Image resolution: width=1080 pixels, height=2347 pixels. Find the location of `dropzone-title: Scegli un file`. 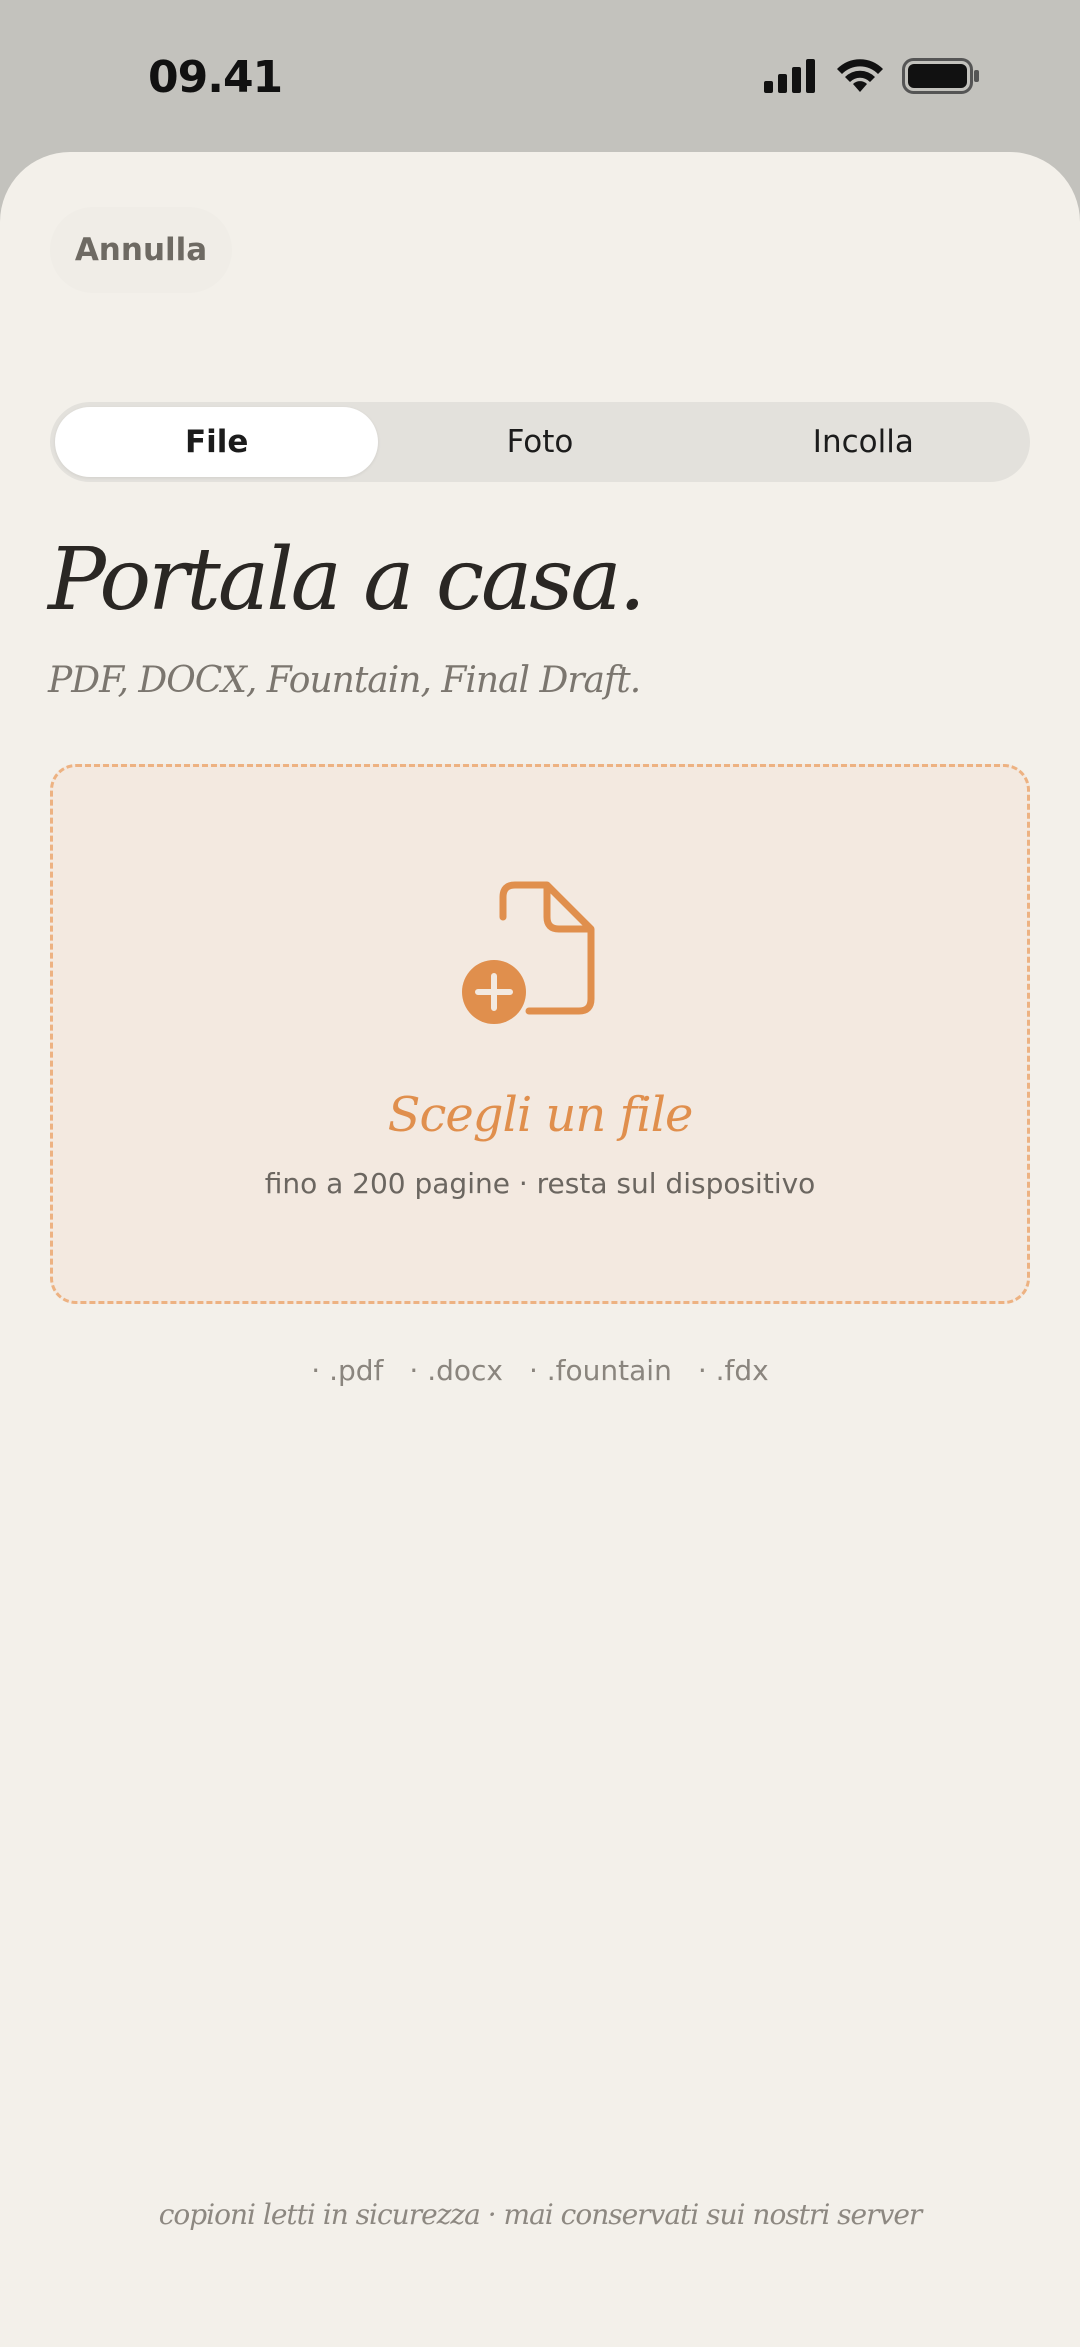

dropzone-title: Scegli un file is located at coordinates (540, 1115).